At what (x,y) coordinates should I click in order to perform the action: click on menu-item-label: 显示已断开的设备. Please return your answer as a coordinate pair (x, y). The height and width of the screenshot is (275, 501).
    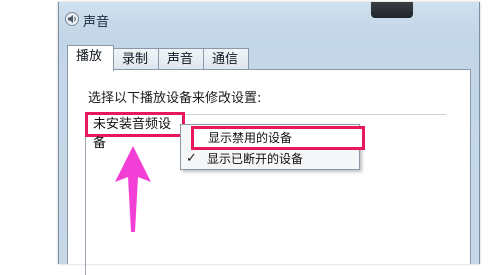
    Looking at the image, I should click on (255, 159).